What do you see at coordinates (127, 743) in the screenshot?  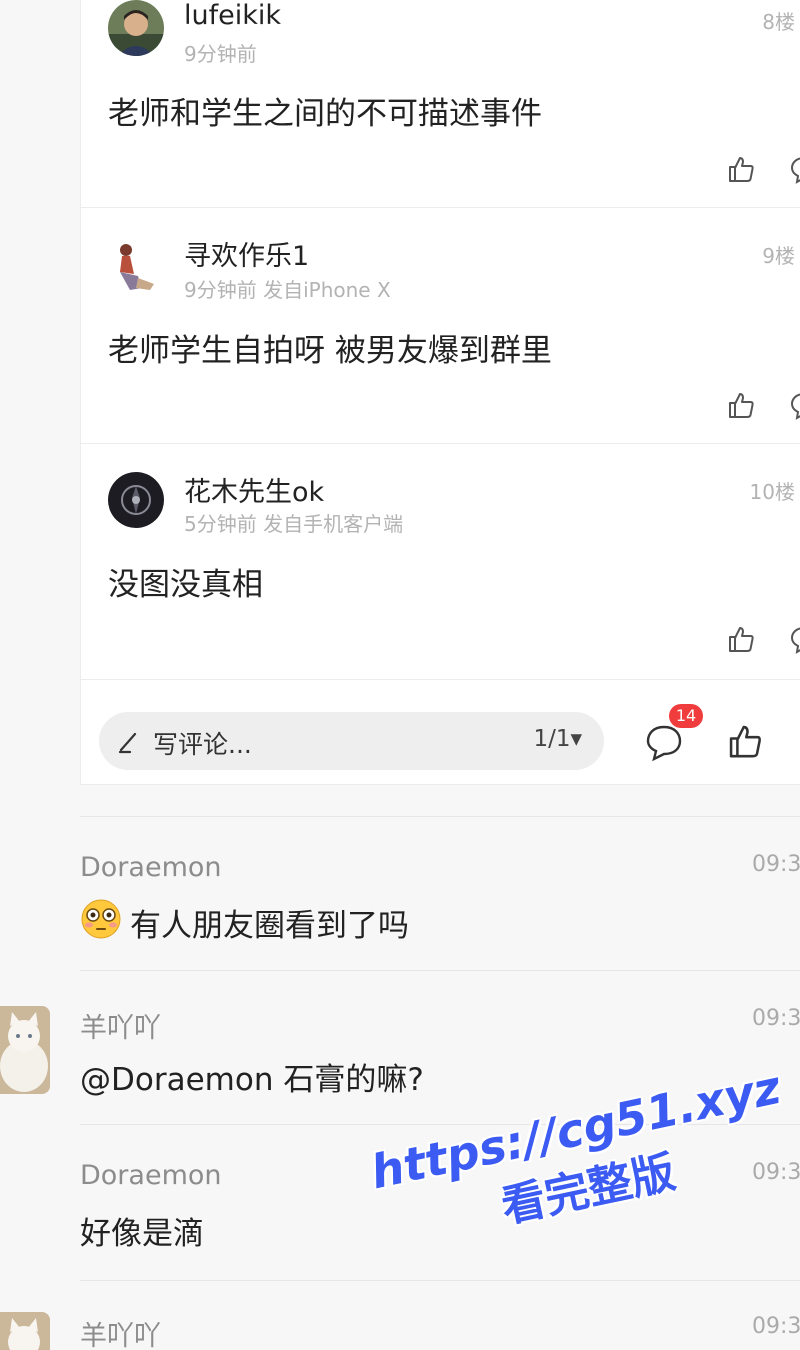 I see `pen-icon` at bounding box center [127, 743].